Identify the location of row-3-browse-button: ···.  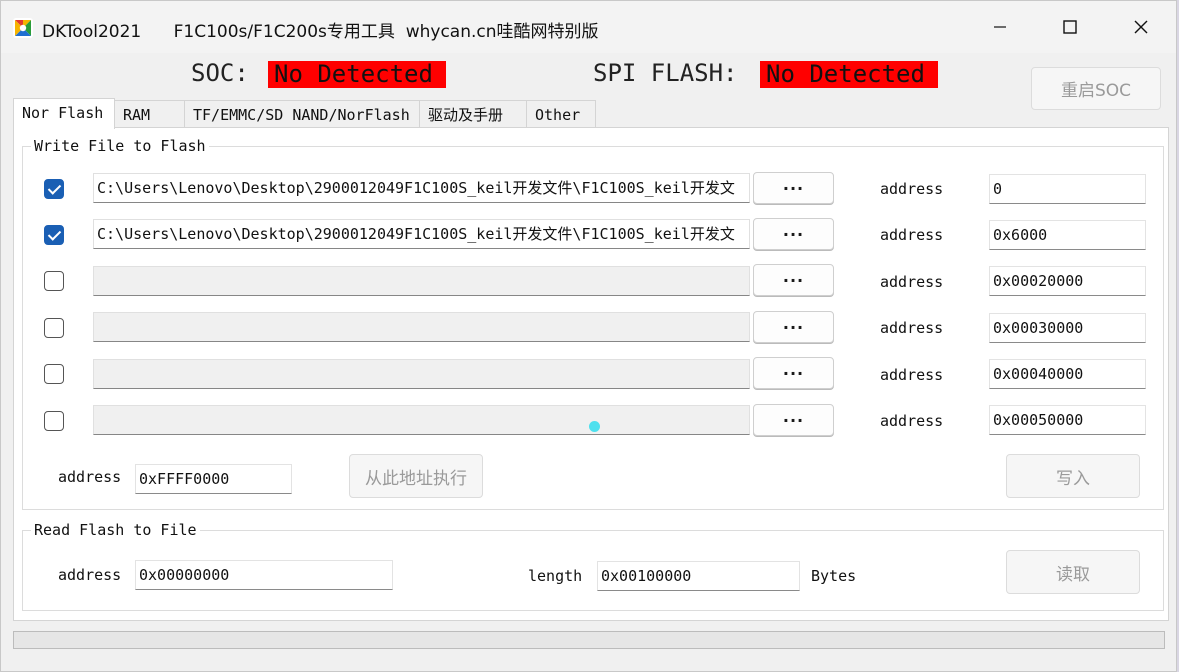
(793, 280).